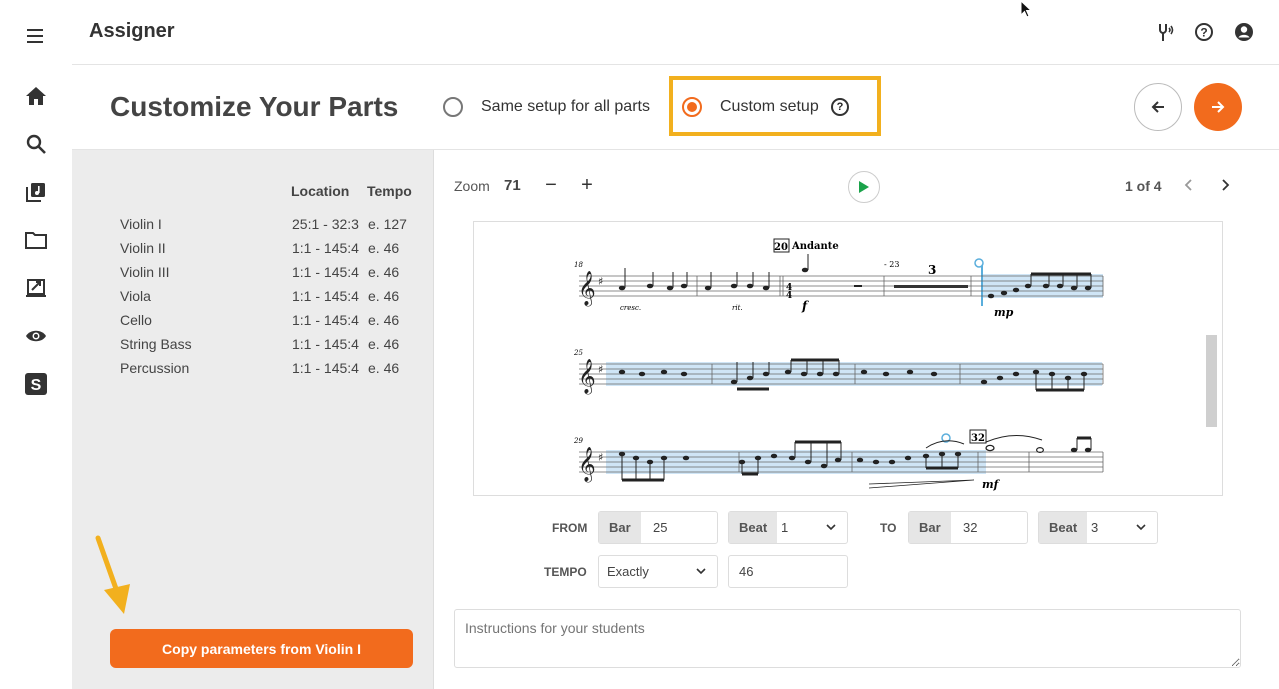  What do you see at coordinates (578, 265) in the screenshot?
I see `bar-number-18: 18` at bounding box center [578, 265].